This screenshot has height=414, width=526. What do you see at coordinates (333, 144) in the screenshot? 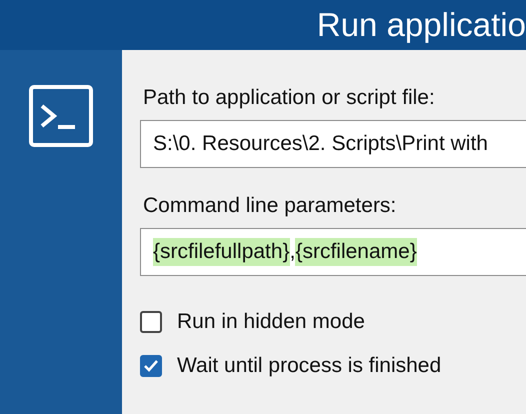
I see `path-field: S:\0. Resources\2. Scripts\Print with` at bounding box center [333, 144].